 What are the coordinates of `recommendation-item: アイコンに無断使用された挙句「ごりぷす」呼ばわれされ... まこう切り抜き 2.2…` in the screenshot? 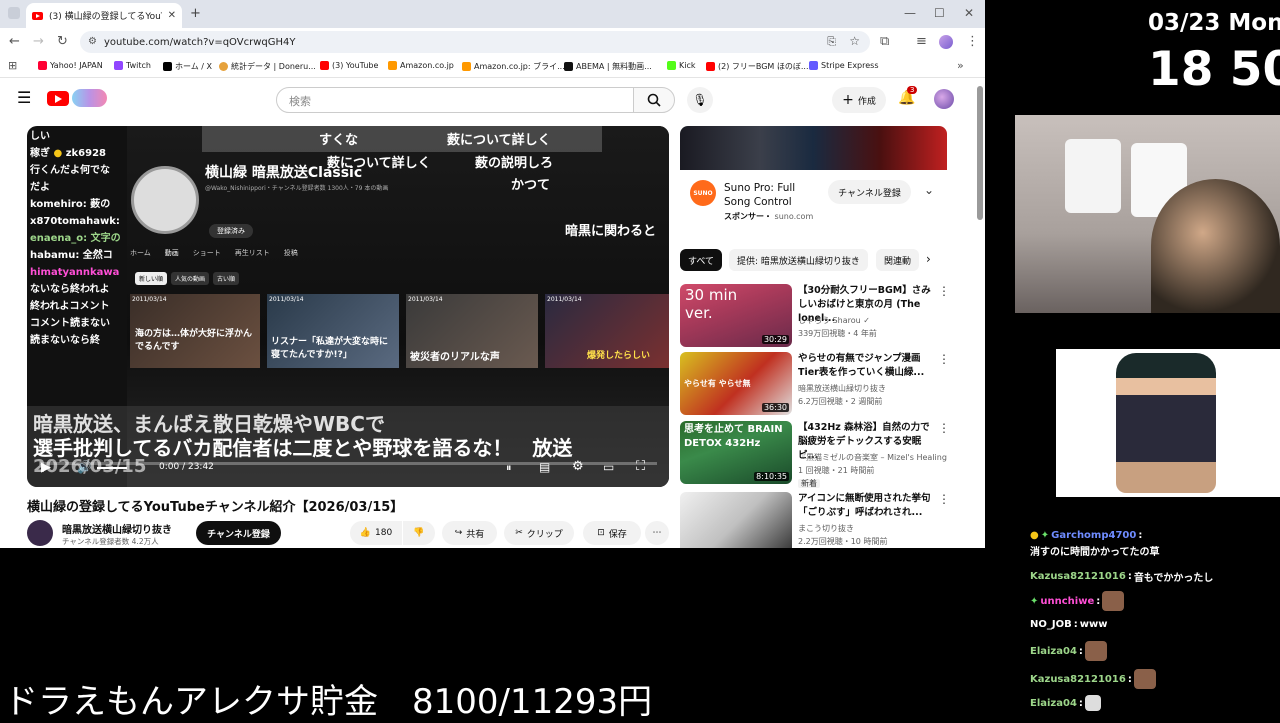 It's located at (815, 520).